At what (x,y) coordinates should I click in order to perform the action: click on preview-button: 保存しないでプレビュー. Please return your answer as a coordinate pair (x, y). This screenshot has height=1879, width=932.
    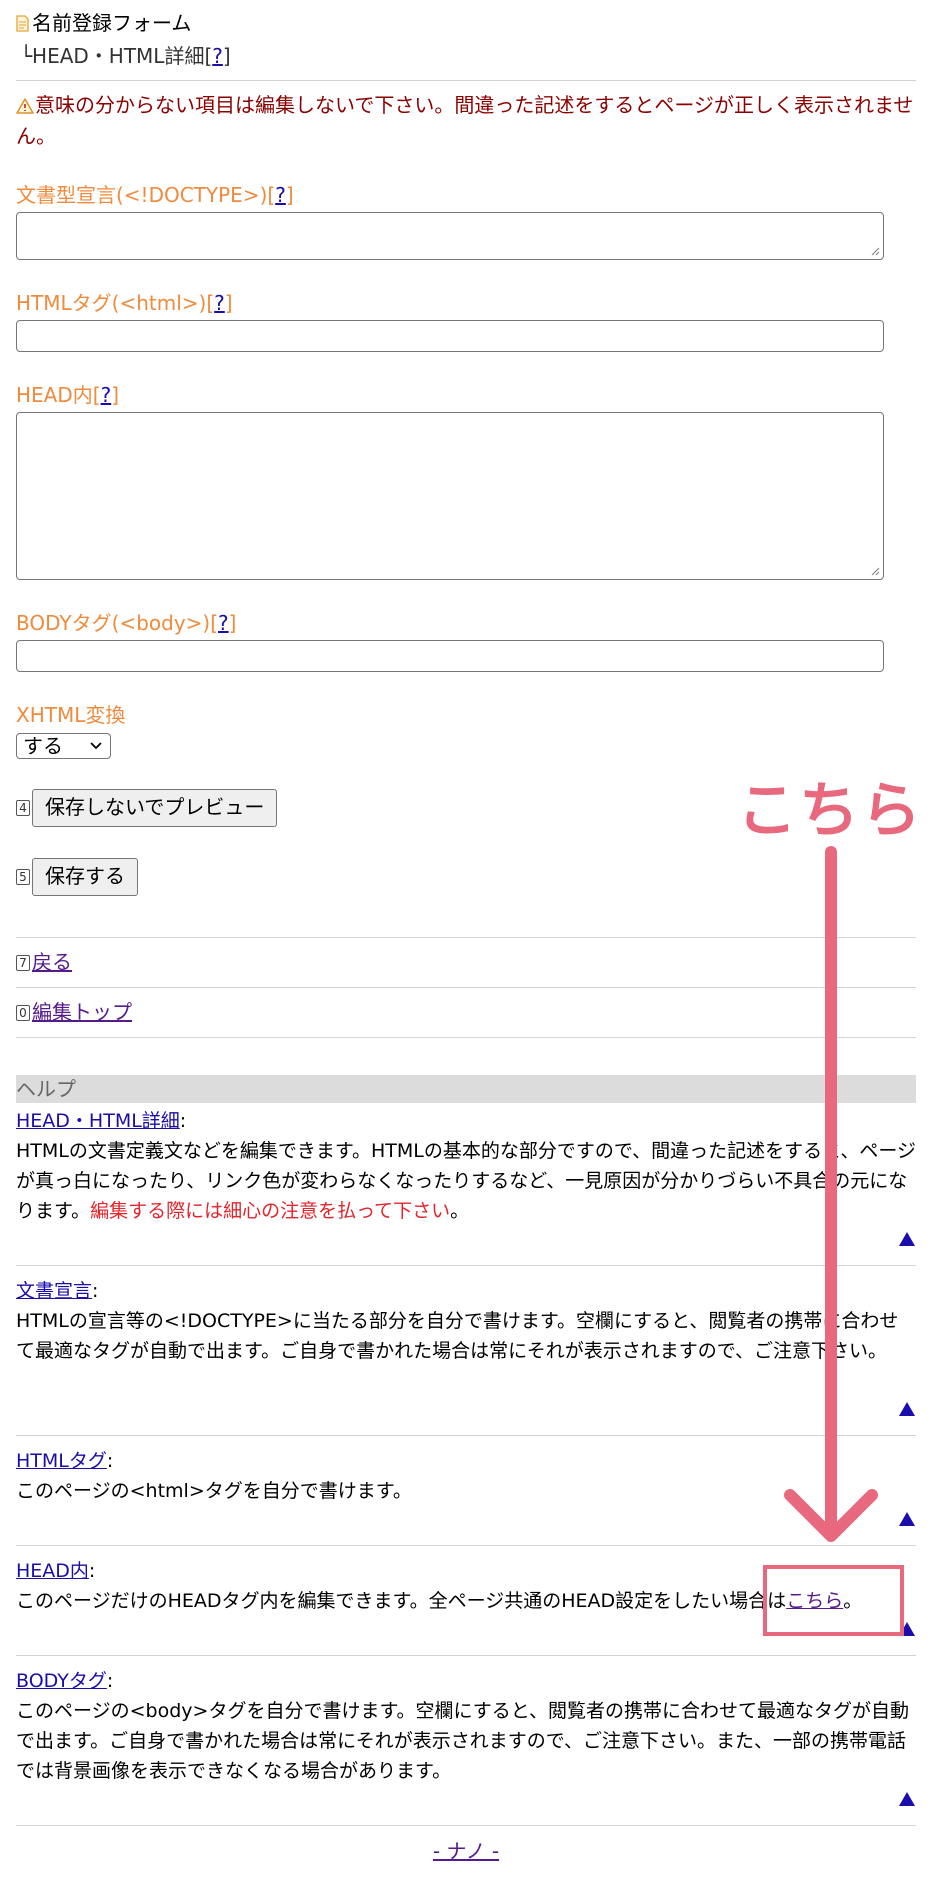
    Looking at the image, I should click on (155, 808).